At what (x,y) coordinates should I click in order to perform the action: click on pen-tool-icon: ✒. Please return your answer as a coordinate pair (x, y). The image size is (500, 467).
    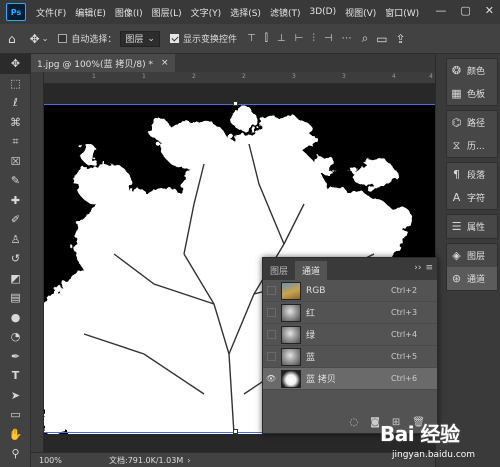
    Looking at the image, I should click on (15, 357).